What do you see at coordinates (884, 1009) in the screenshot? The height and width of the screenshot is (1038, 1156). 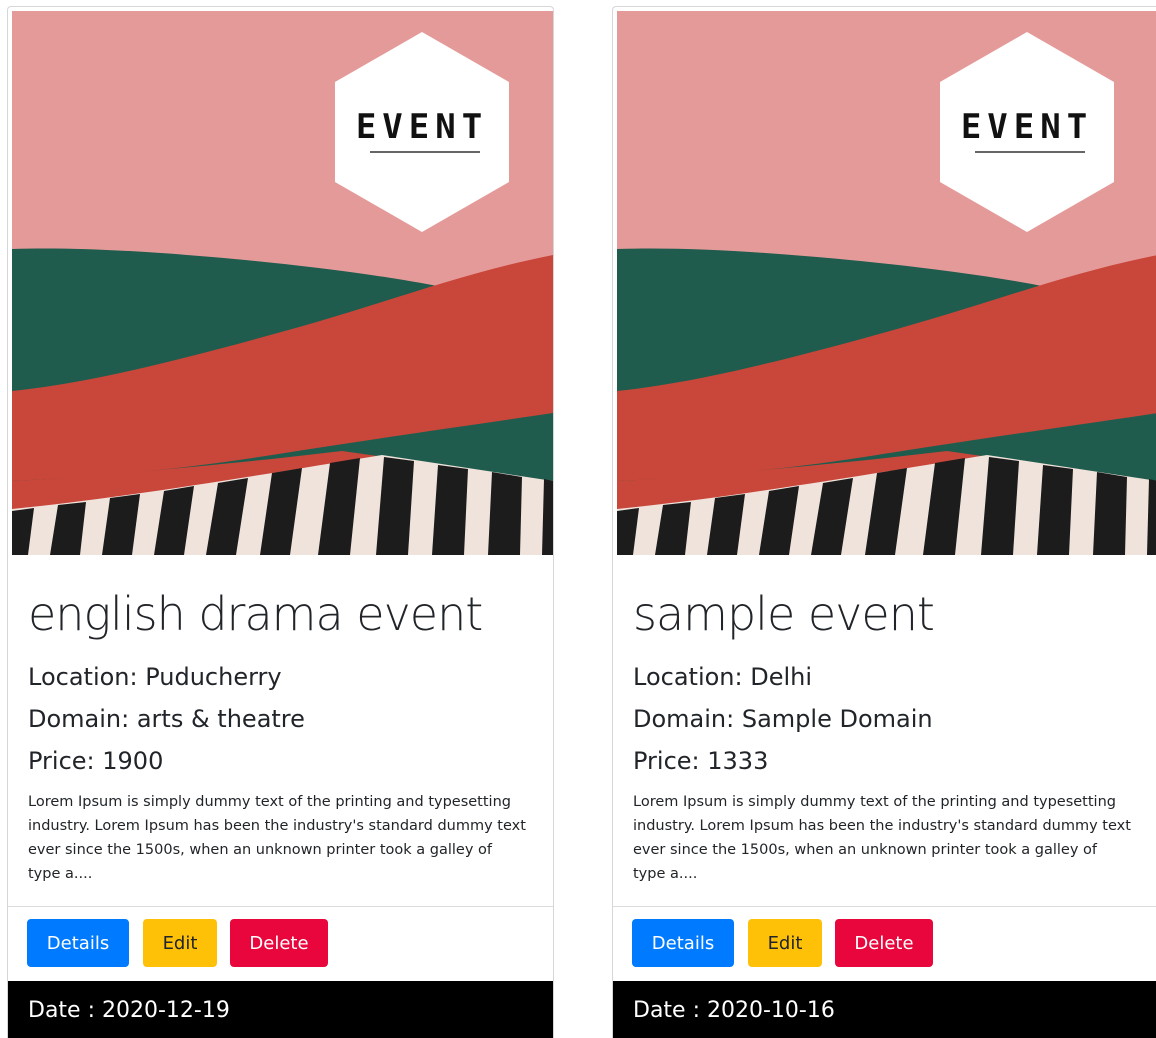 I see `event-date: Date : 2020-10-16` at bounding box center [884, 1009].